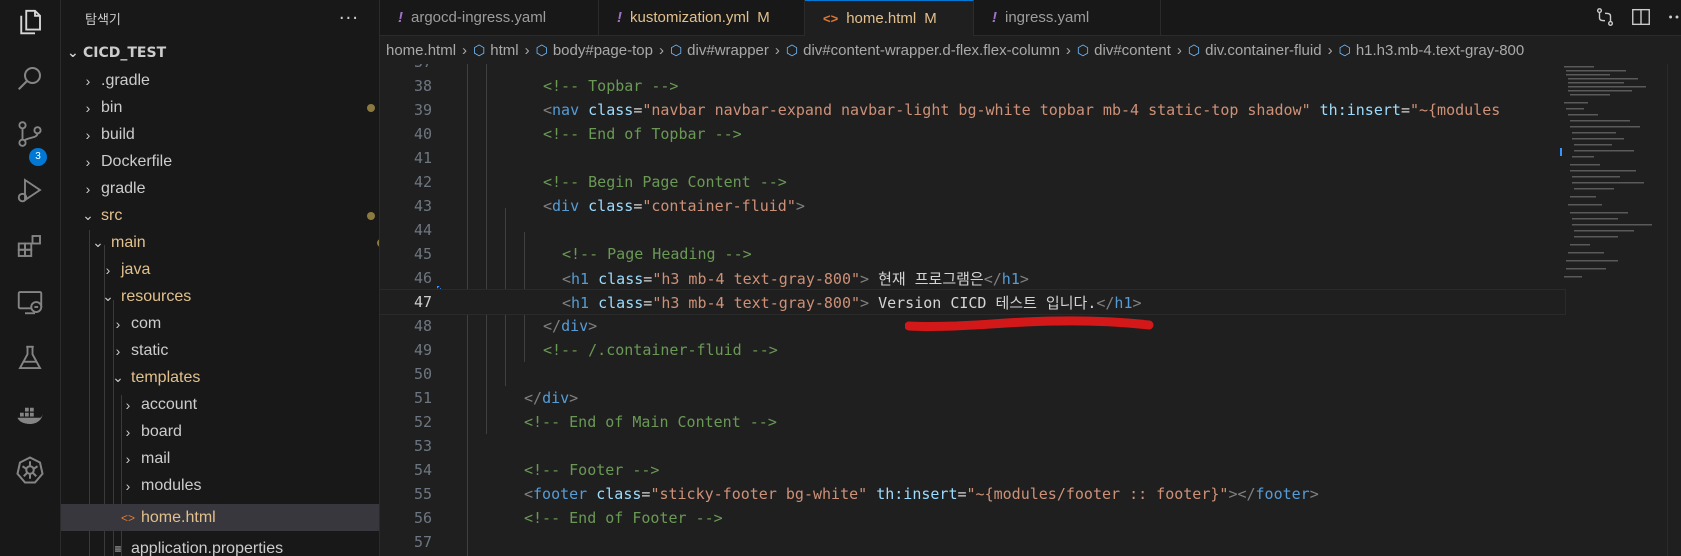  Describe the element at coordinates (220, 350) in the screenshot. I see `tree-item-static: › static` at that location.